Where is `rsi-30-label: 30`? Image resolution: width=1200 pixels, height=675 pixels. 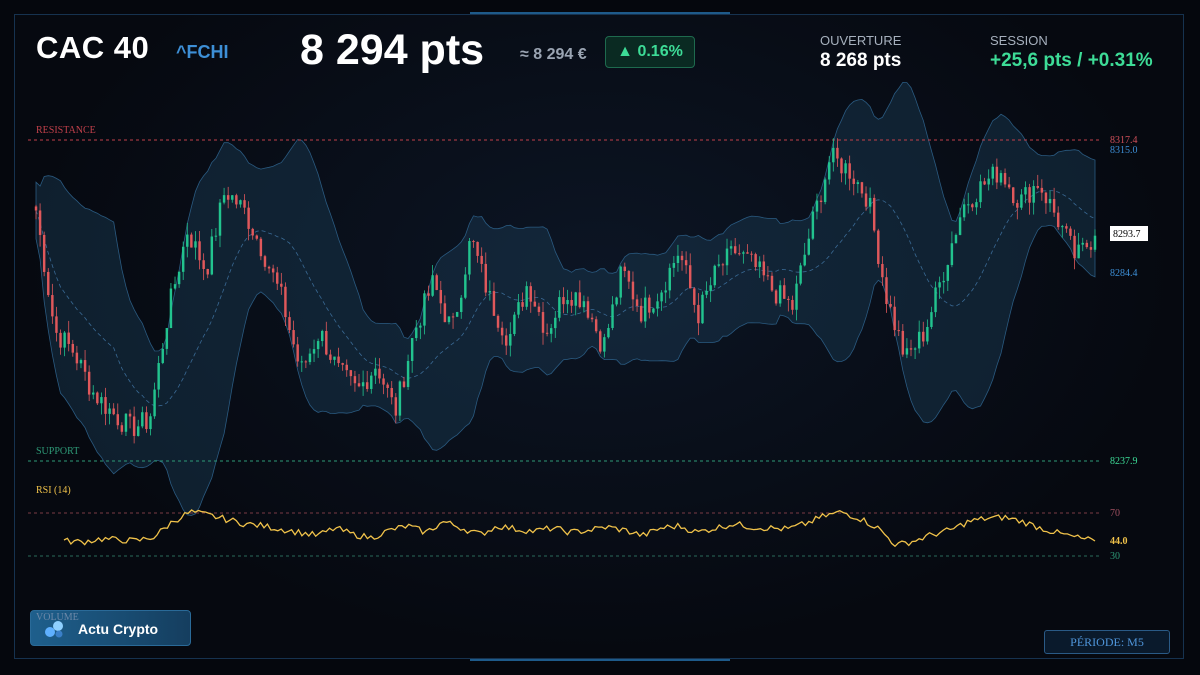 rsi-30-label: 30 is located at coordinates (1115, 556).